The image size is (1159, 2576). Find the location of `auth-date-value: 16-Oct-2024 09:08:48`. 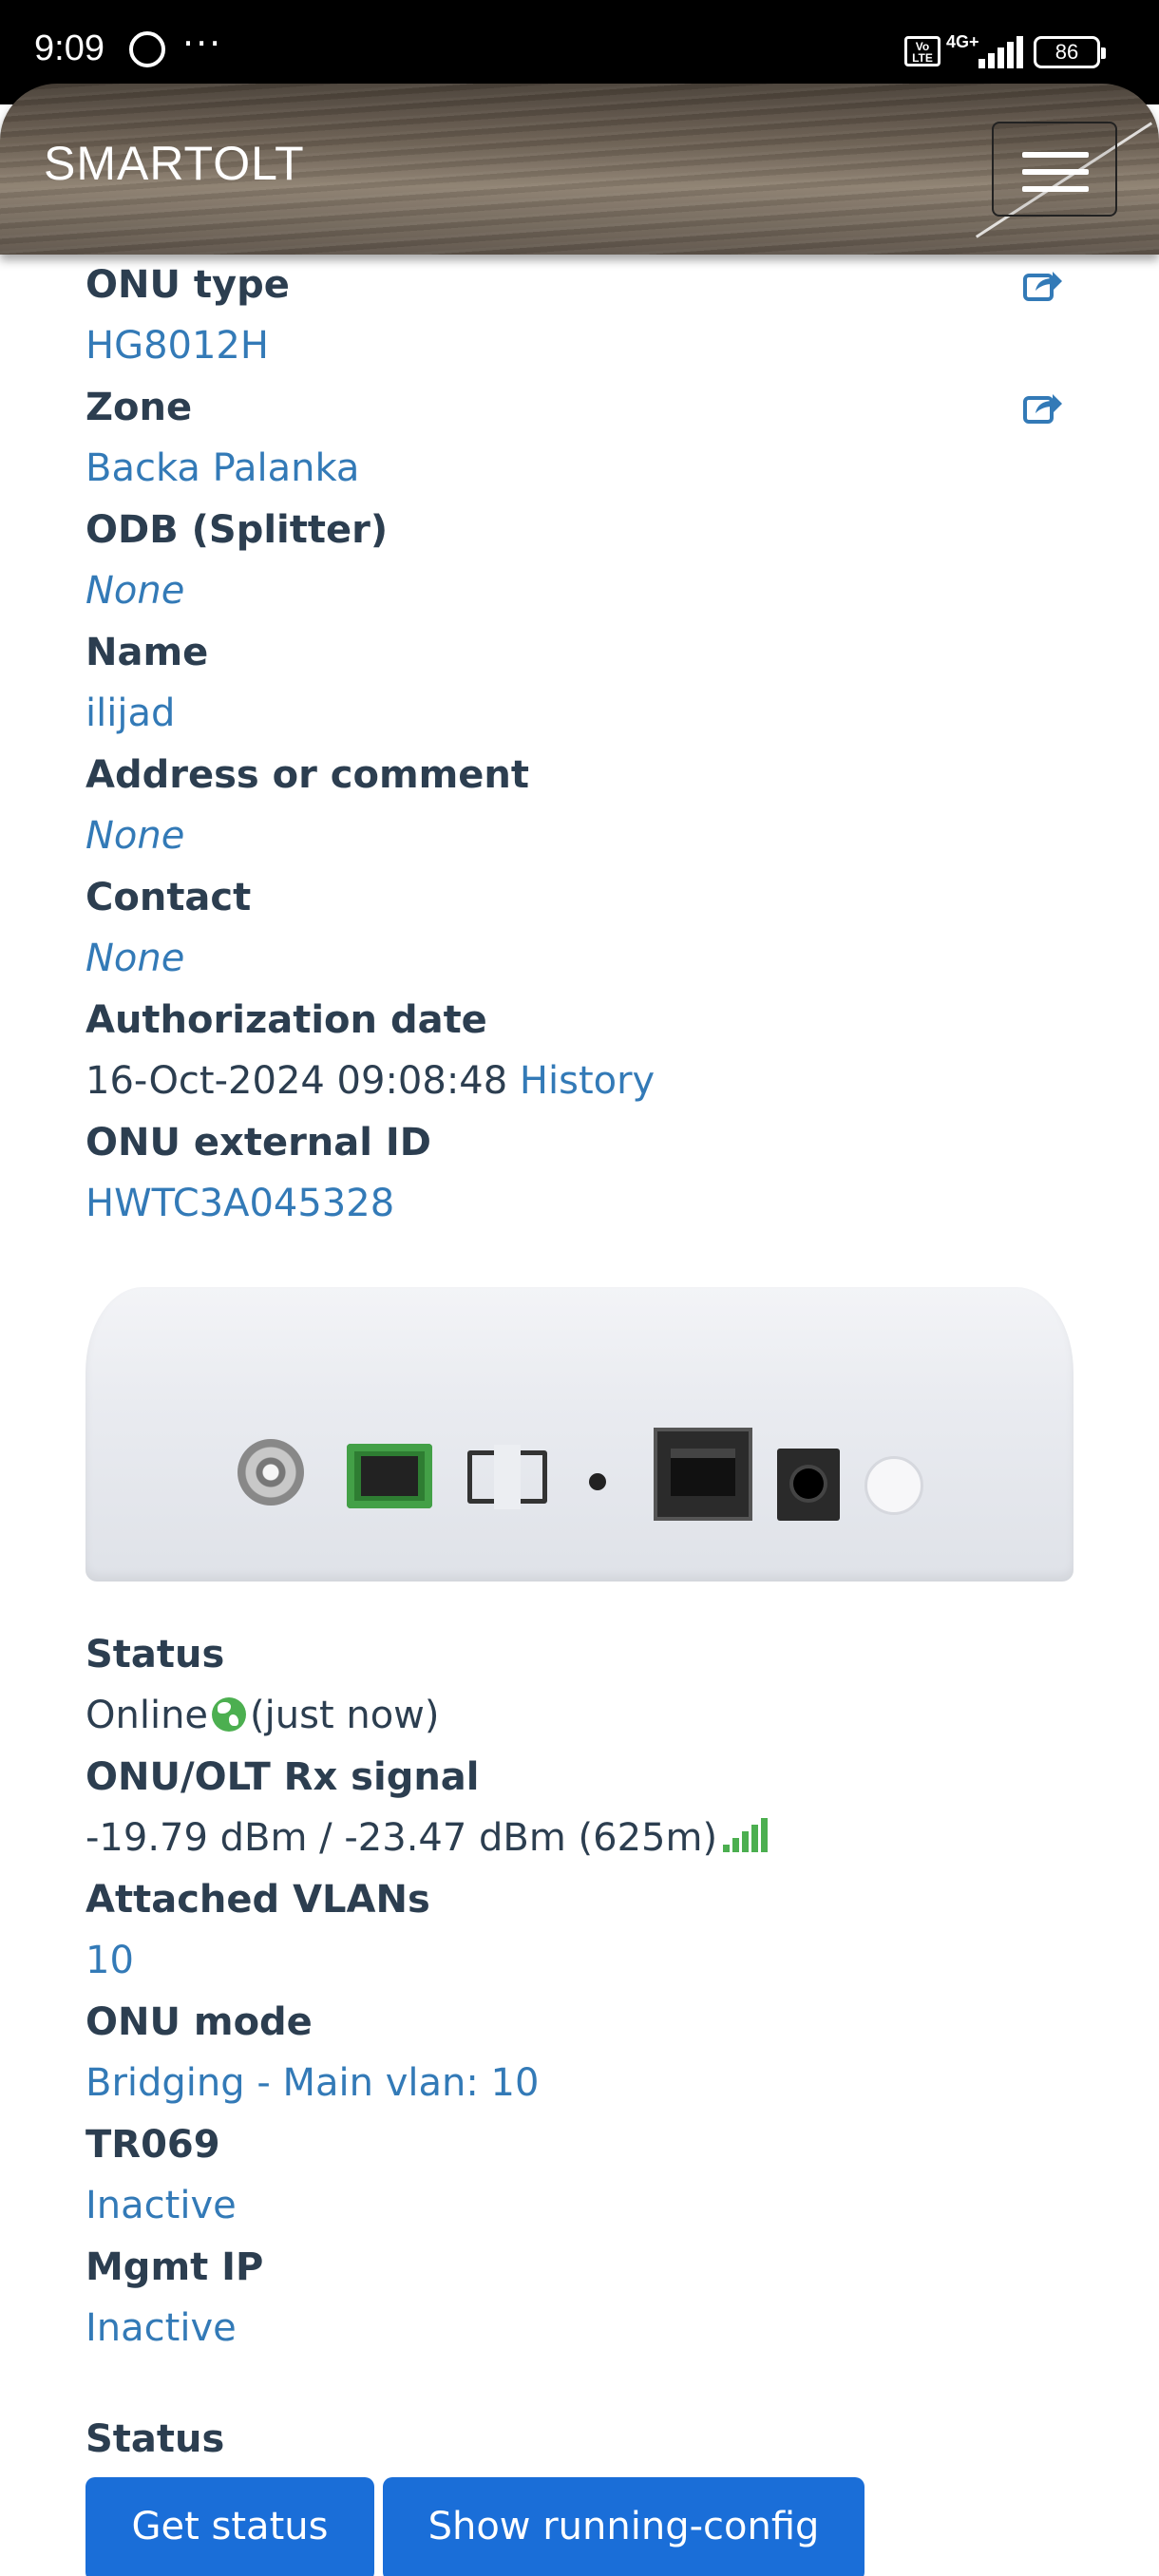

auth-date-value: 16-Oct-2024 09:08:48 is located at coordinates (297, 1081).